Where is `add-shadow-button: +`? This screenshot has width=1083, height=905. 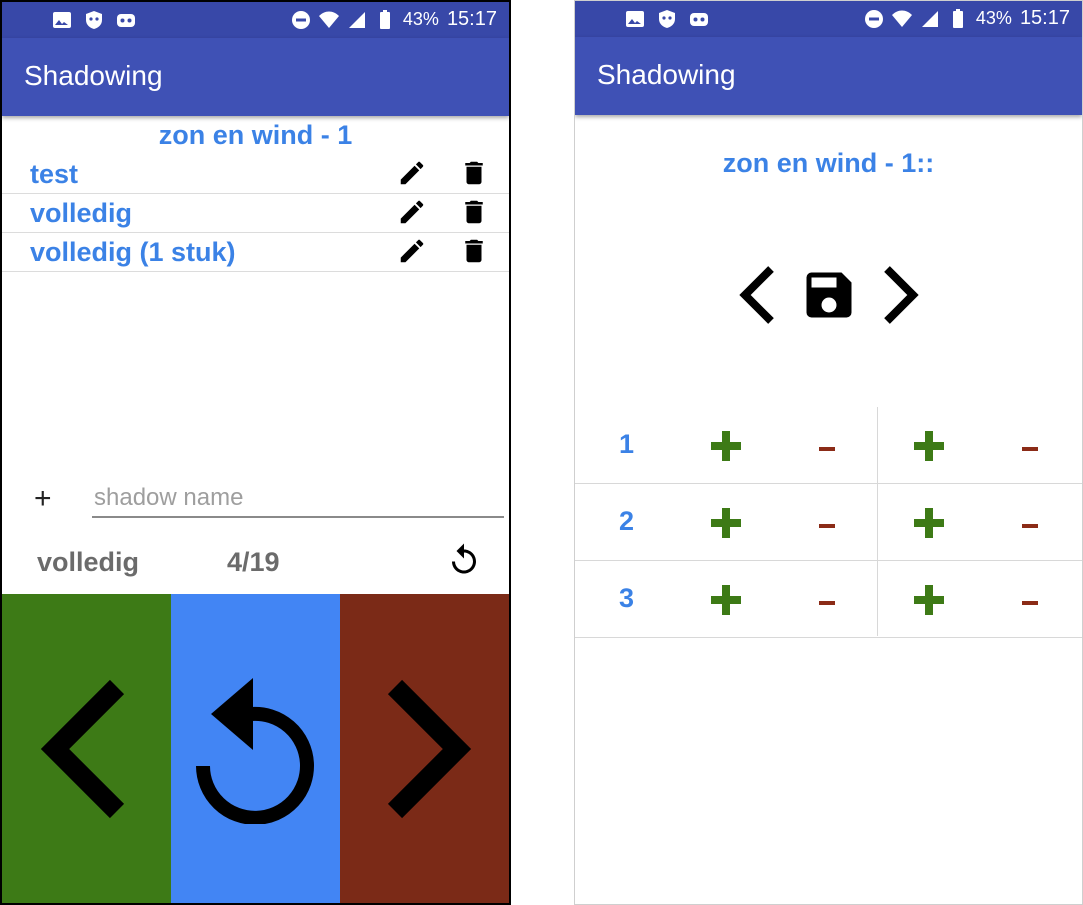
add-shadow-button: + is located at coordinates (43, 499).